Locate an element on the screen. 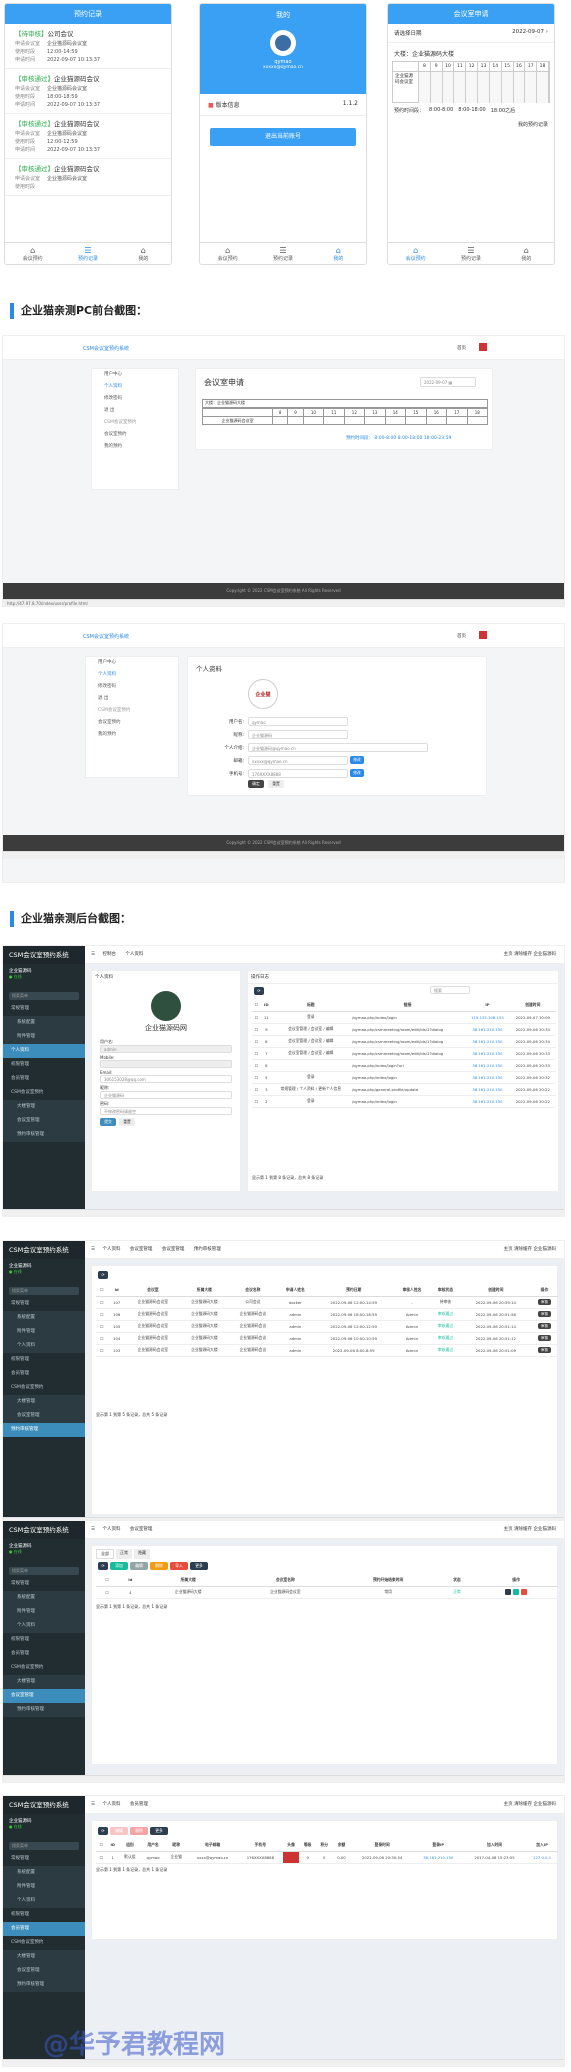 This screenshot has width=571, height=2072. column-header: 审核人姓名 is located at coordinates (412, 1290).